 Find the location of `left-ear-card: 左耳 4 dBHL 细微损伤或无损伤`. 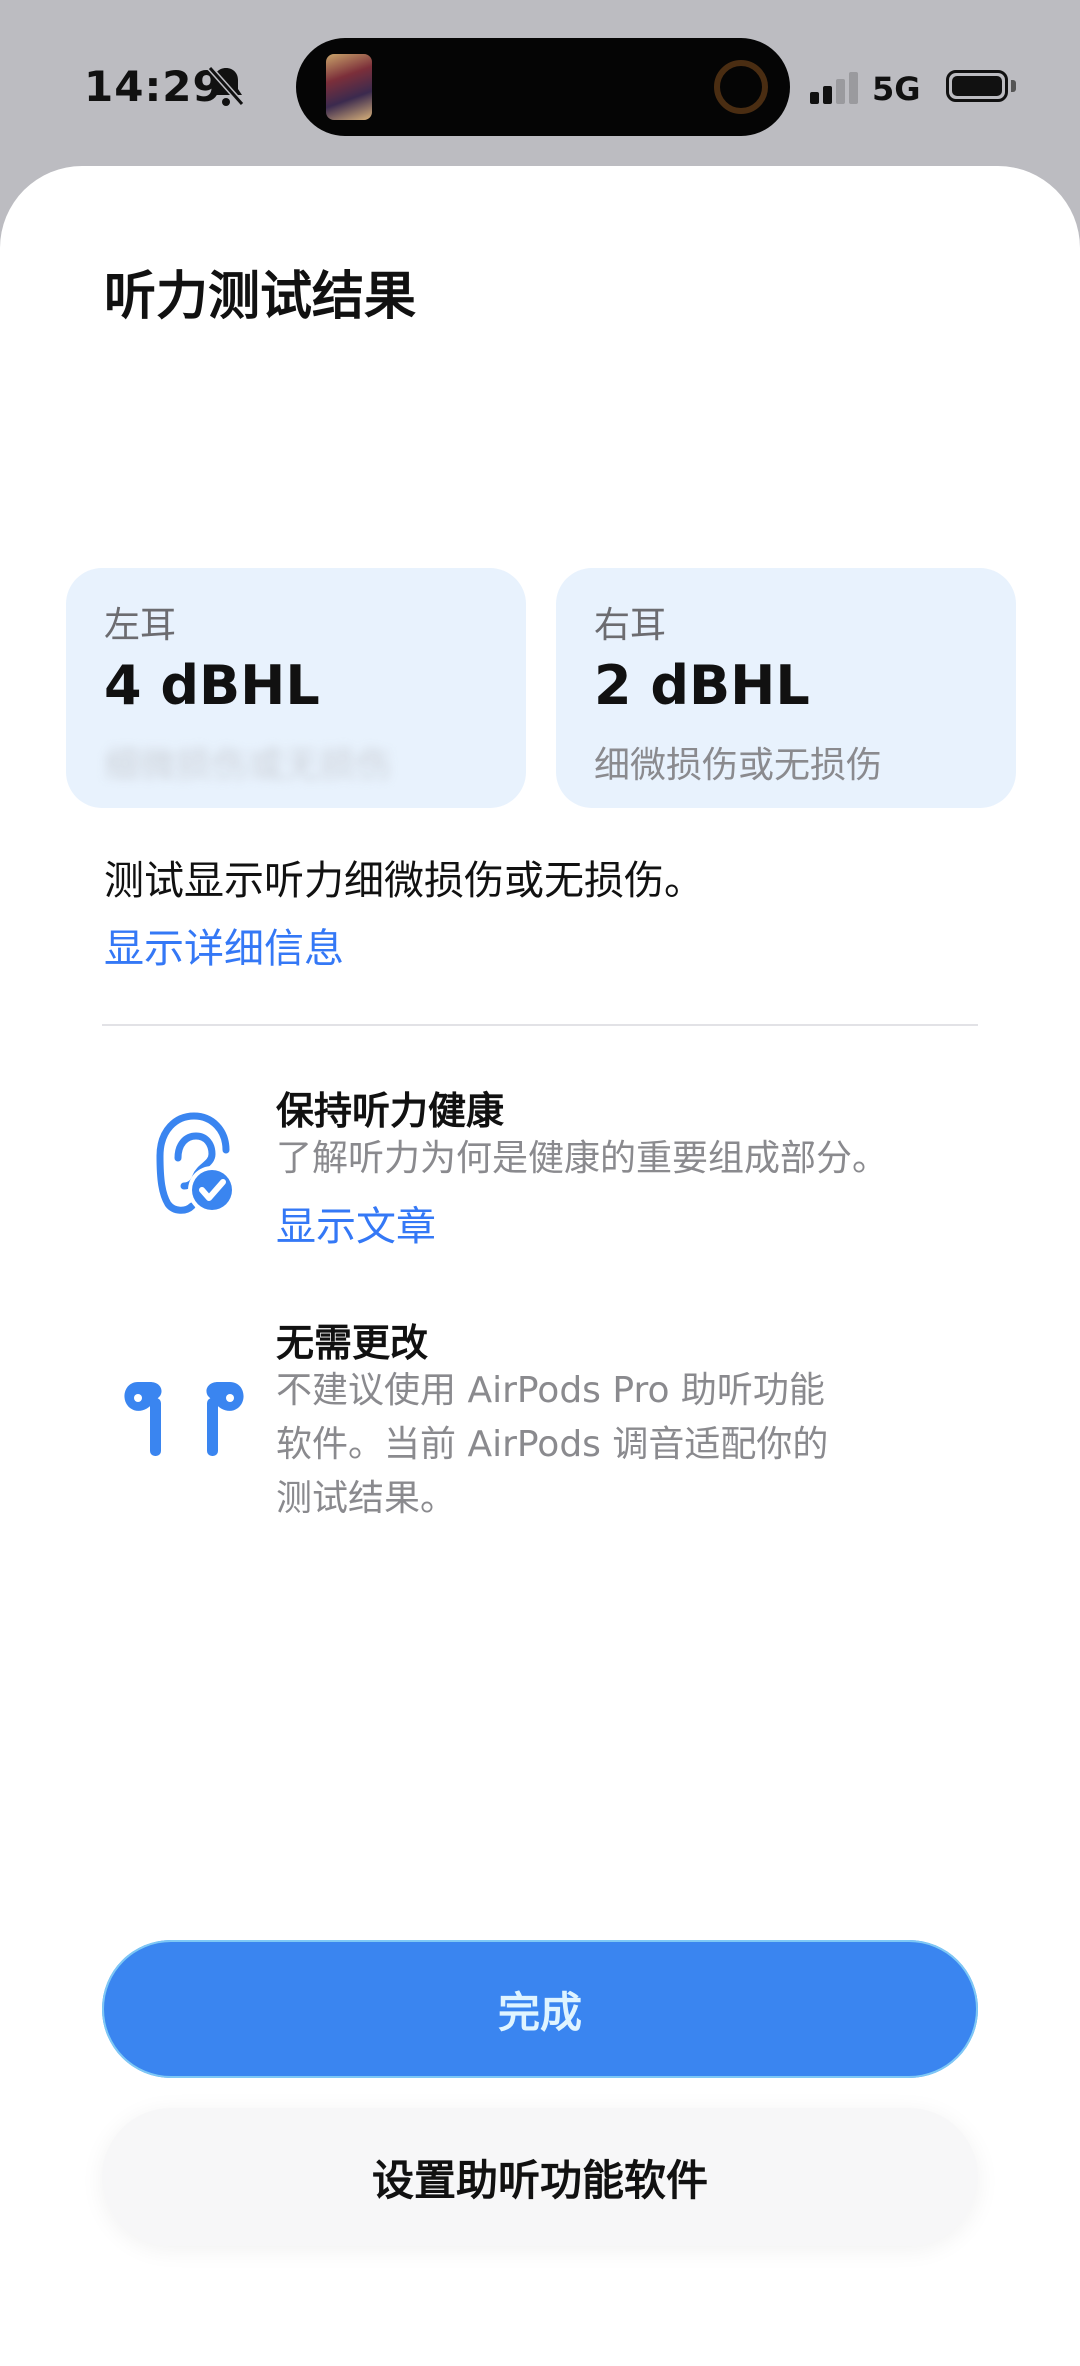

left-ear-card: 左耳 4 dBHL 细微损伤或无损伤 is located at coordinates (296, 688).